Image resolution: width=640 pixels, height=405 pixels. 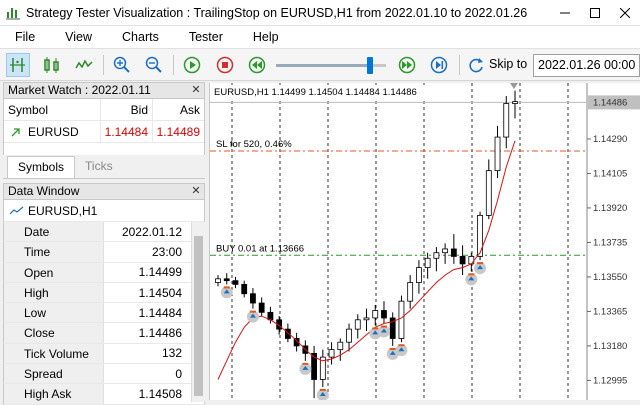 I want to click on zoom-out-button, so click(x=154, y=65).